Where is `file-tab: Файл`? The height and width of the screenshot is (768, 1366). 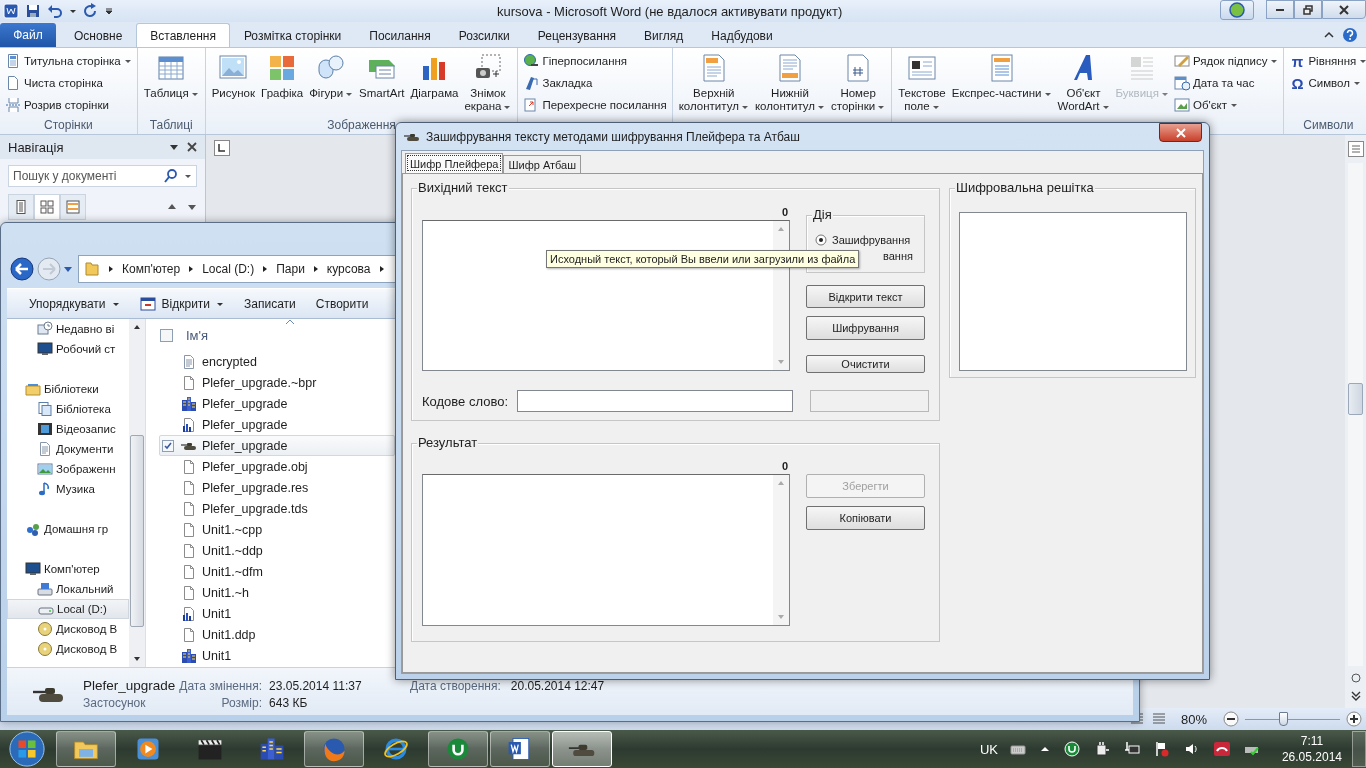
file-tab: Файл is located at coordinates (28, 35).